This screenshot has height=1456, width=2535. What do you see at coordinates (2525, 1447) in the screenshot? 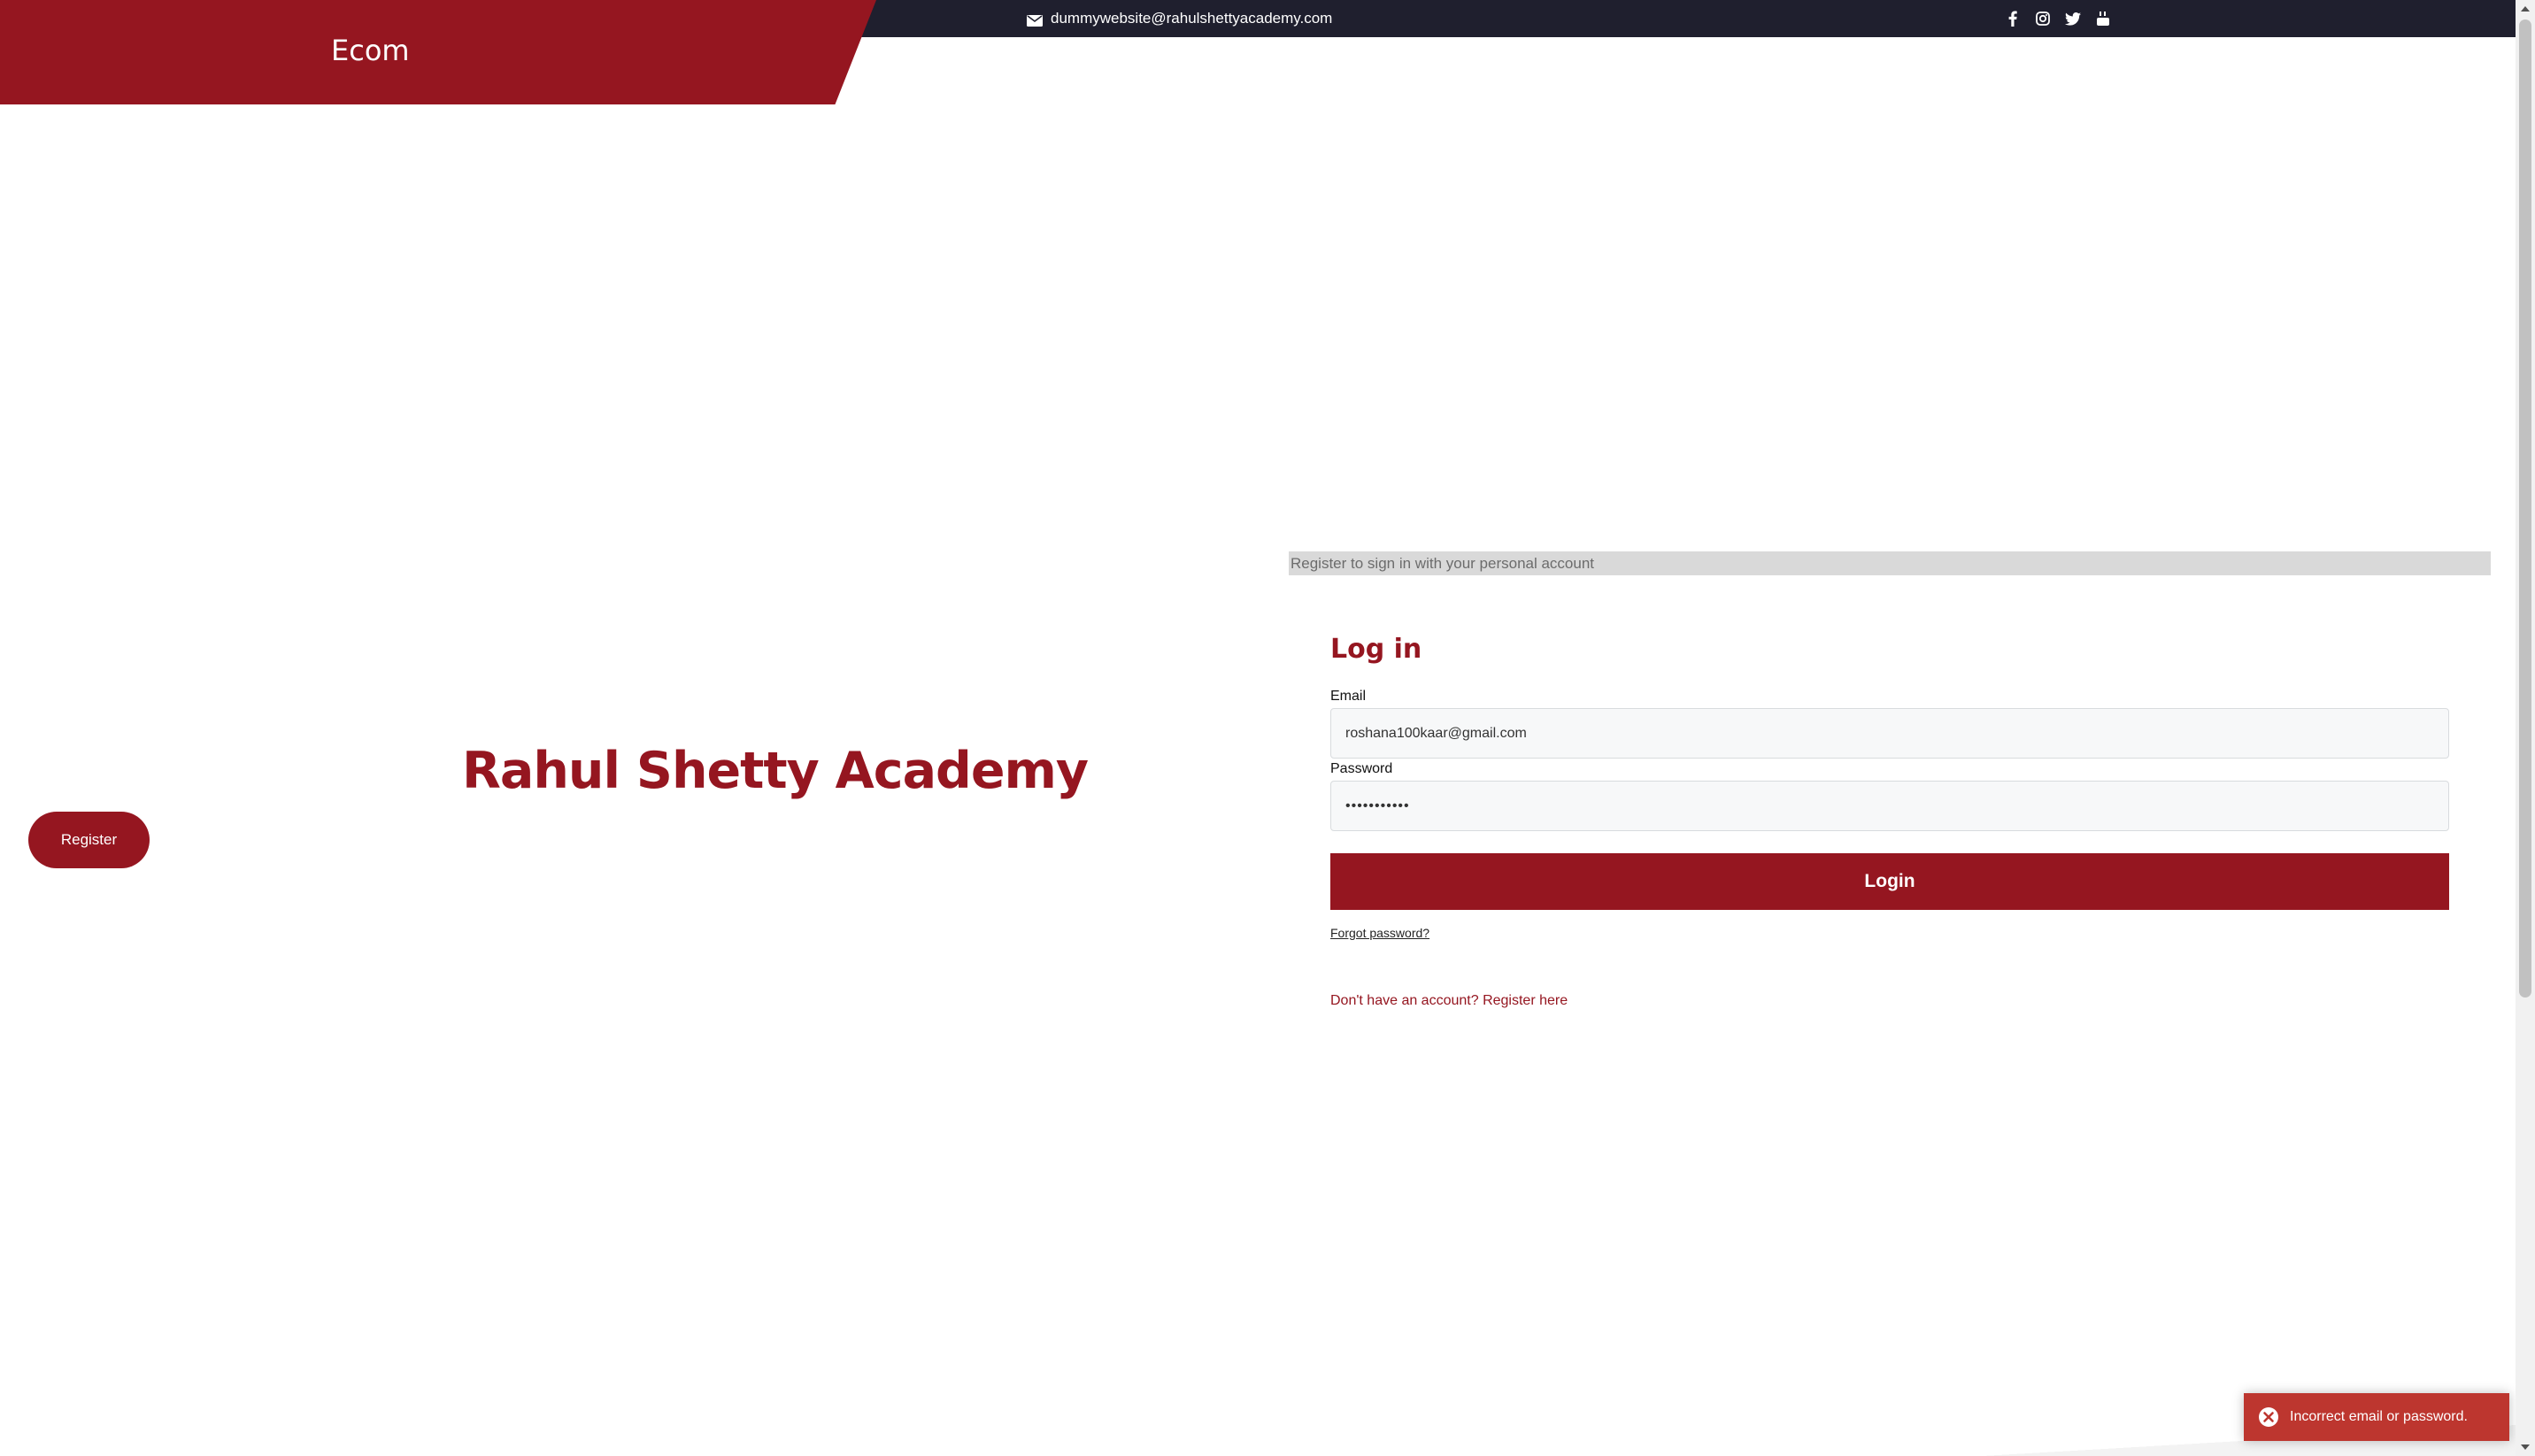
I see `scroll-down-icon` at bounding box center [2525, 1447].